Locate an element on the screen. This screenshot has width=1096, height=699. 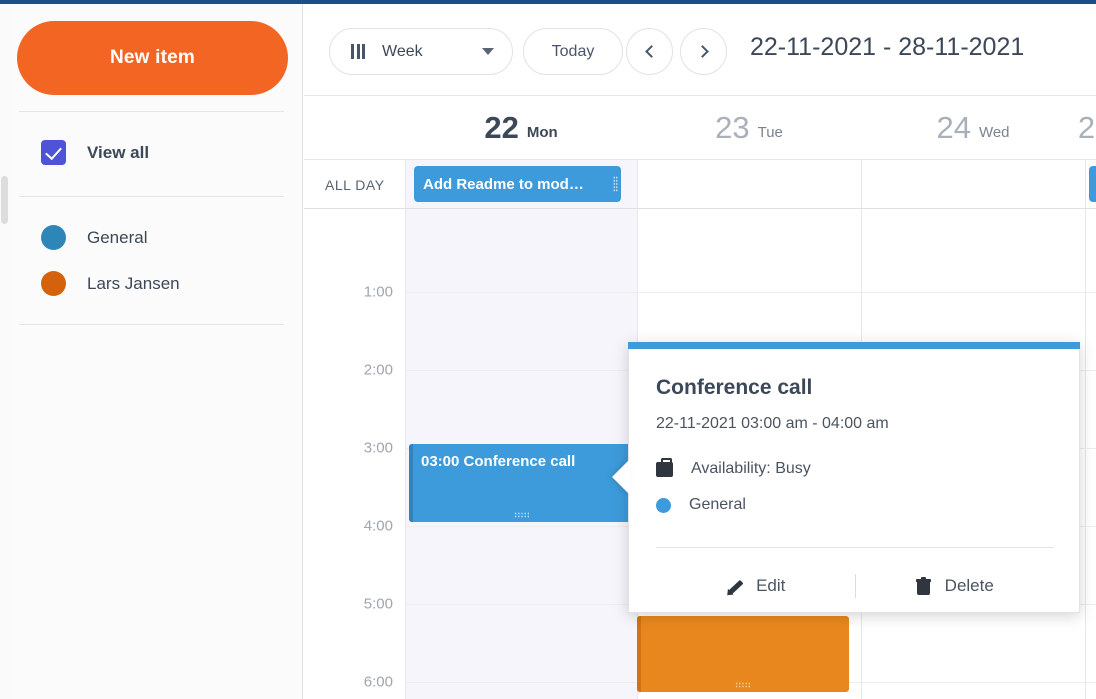
sidebar-calendar-lars-jansen: Lars Jansen is located at coordinates (110, 283).